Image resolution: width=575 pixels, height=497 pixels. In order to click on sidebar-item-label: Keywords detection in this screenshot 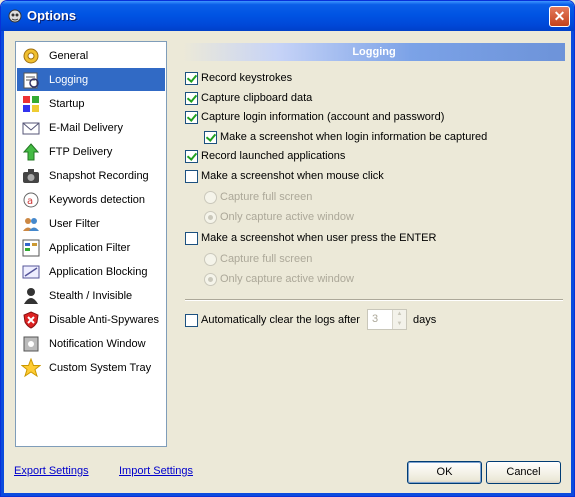, I will do `click(97, 200)`.